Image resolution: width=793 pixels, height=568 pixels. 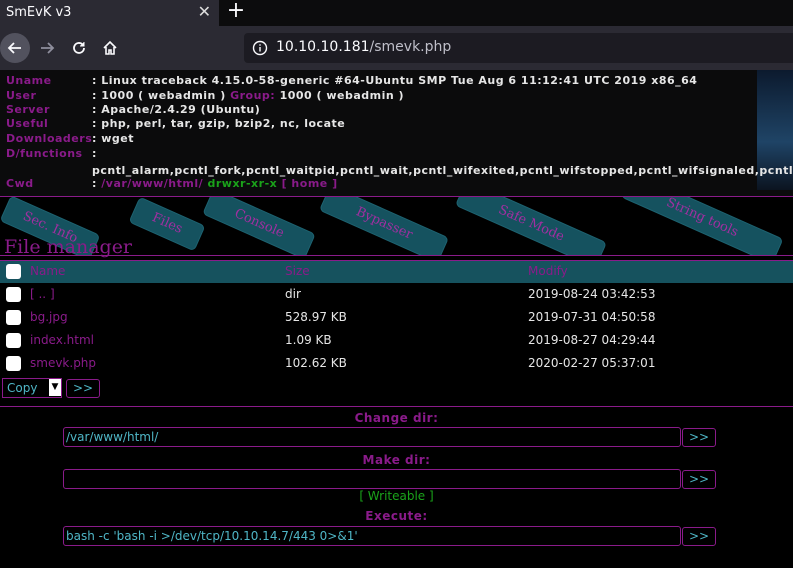 I want to click on table-row: index.html 1.09 KB 2019-08-27 04:29:44, so click(x=396, y=342).